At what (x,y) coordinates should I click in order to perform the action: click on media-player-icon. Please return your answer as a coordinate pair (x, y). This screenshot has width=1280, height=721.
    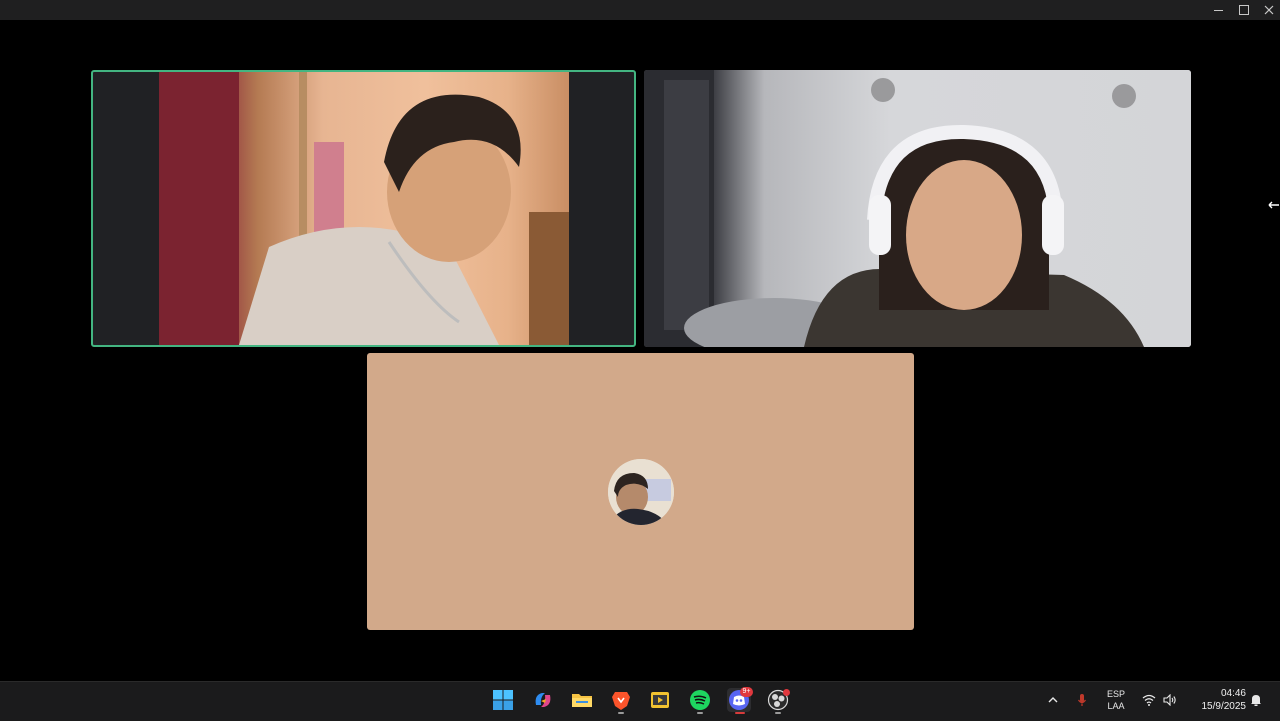
    Looking at the image, I should click on (660, 700).